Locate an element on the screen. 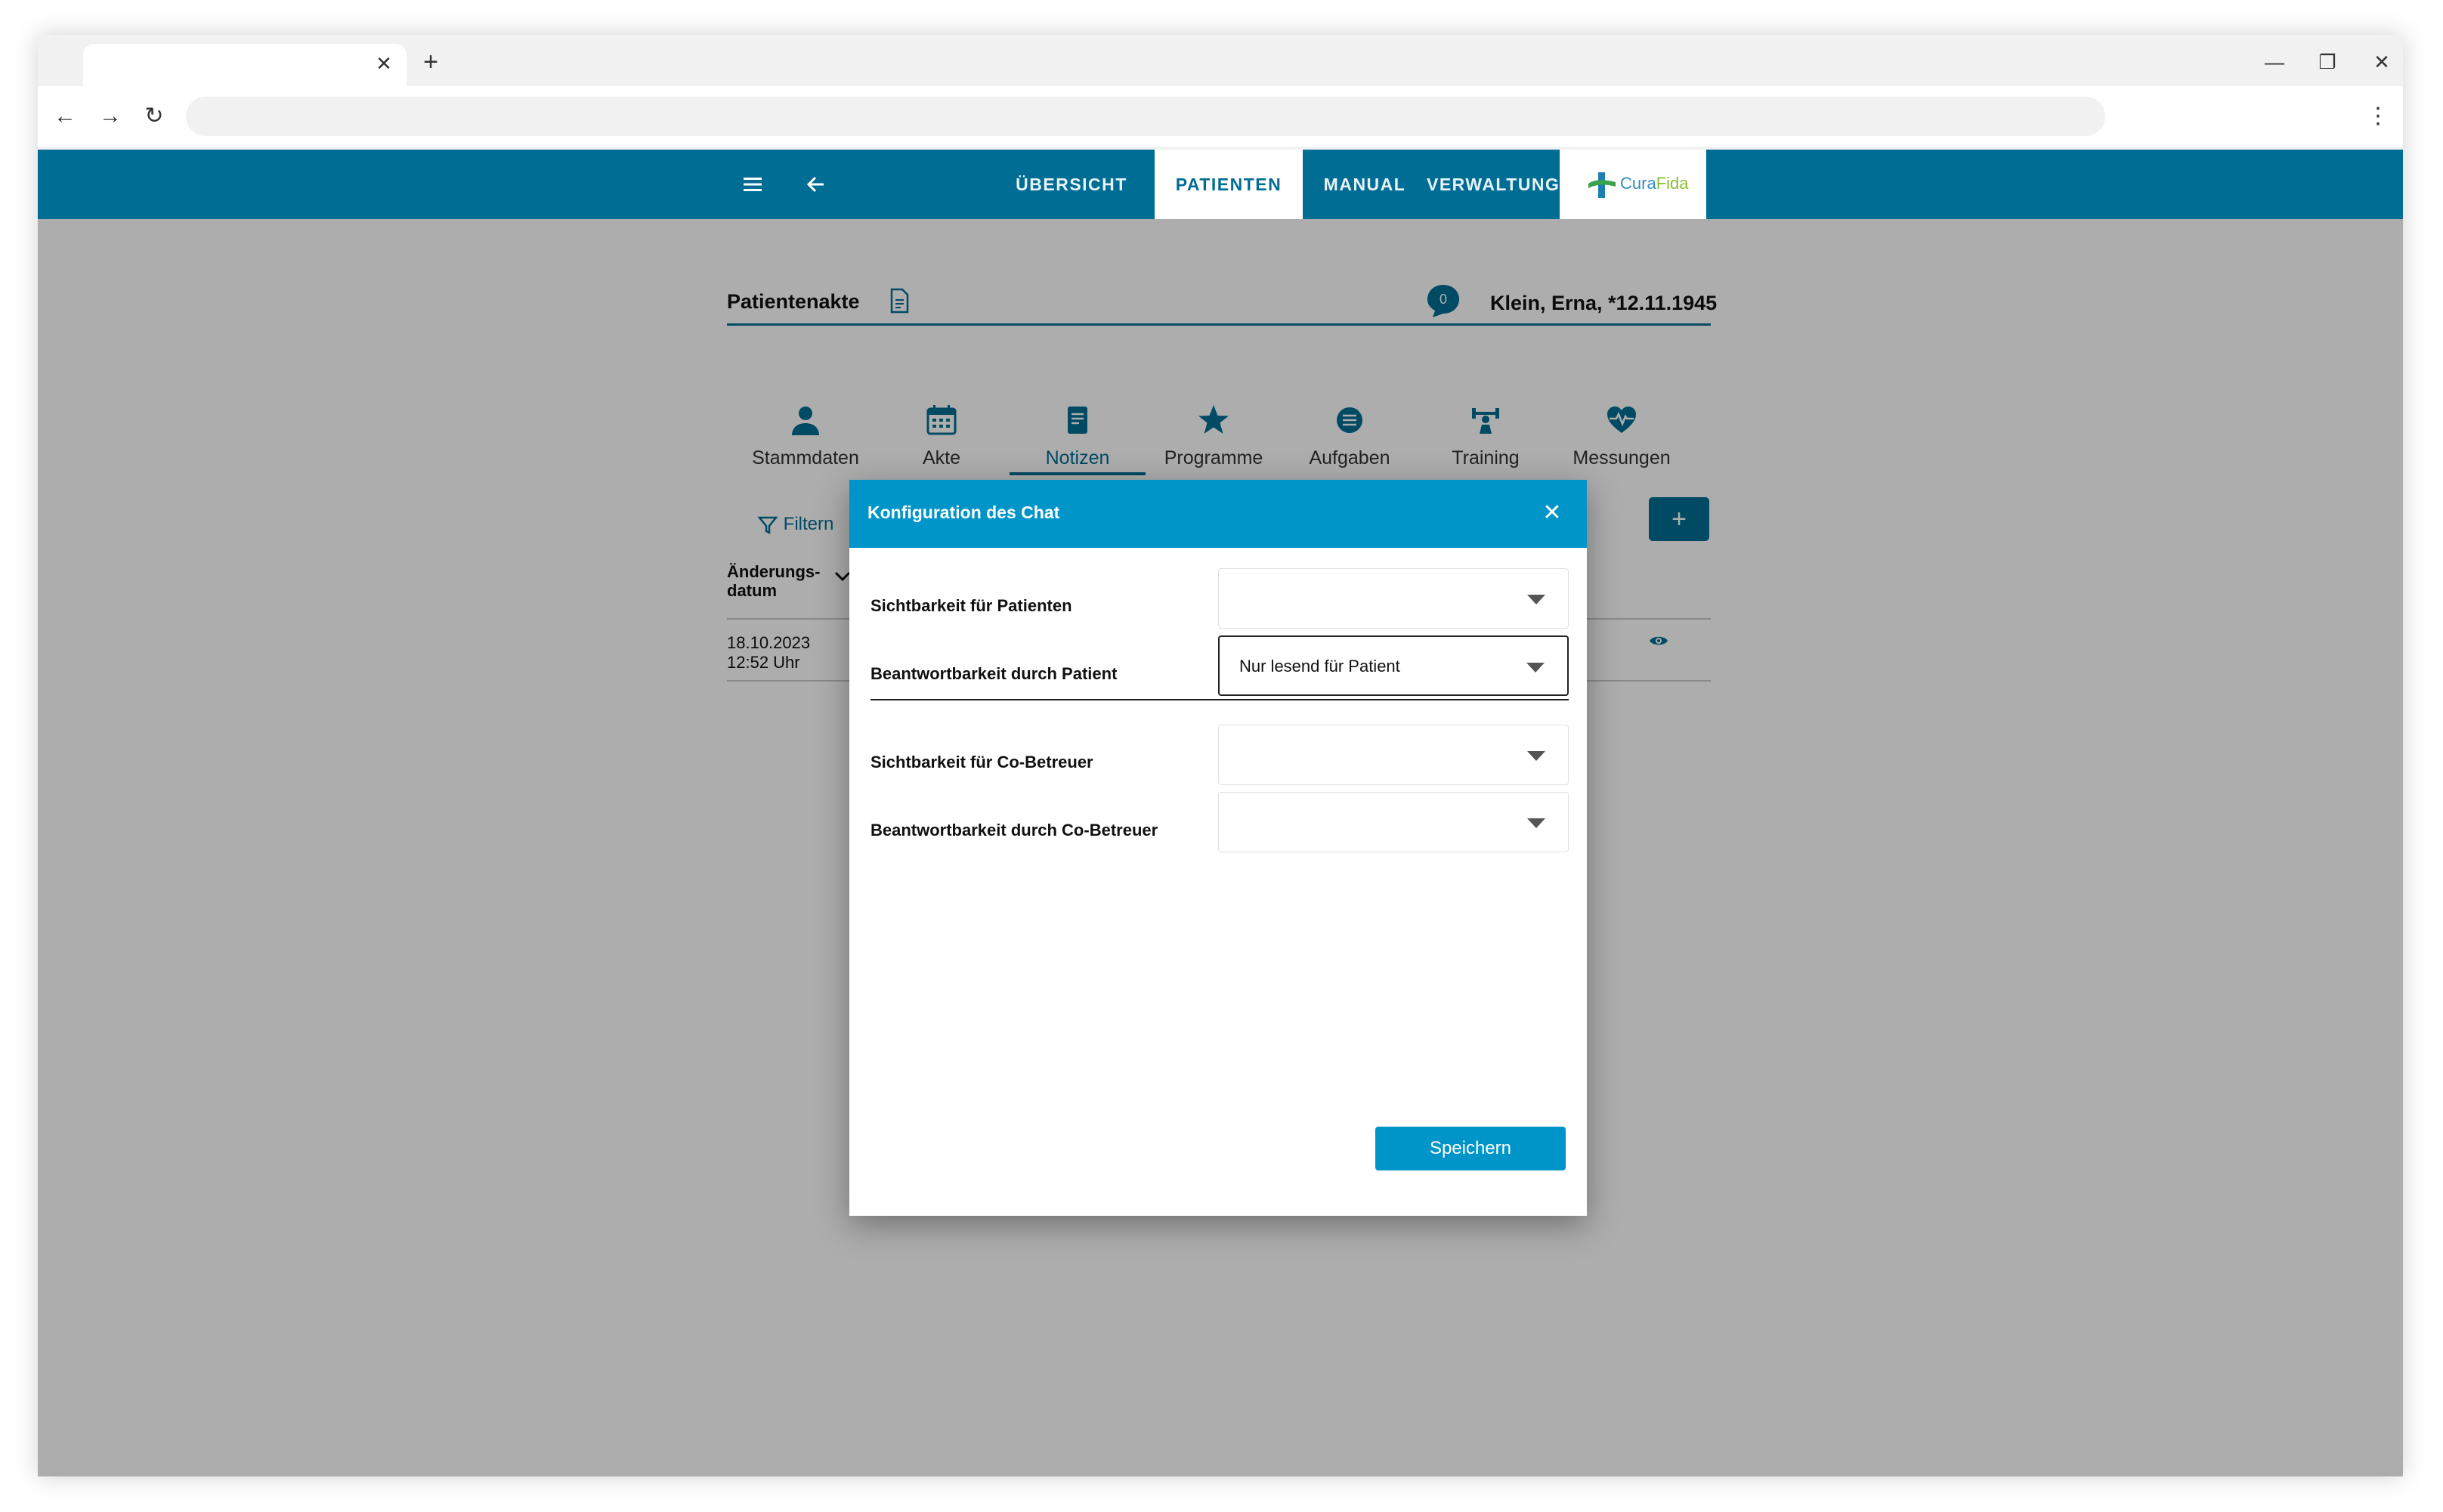 The image size is (2443, 1512). section-divider is located at coordinates (1220, 699).